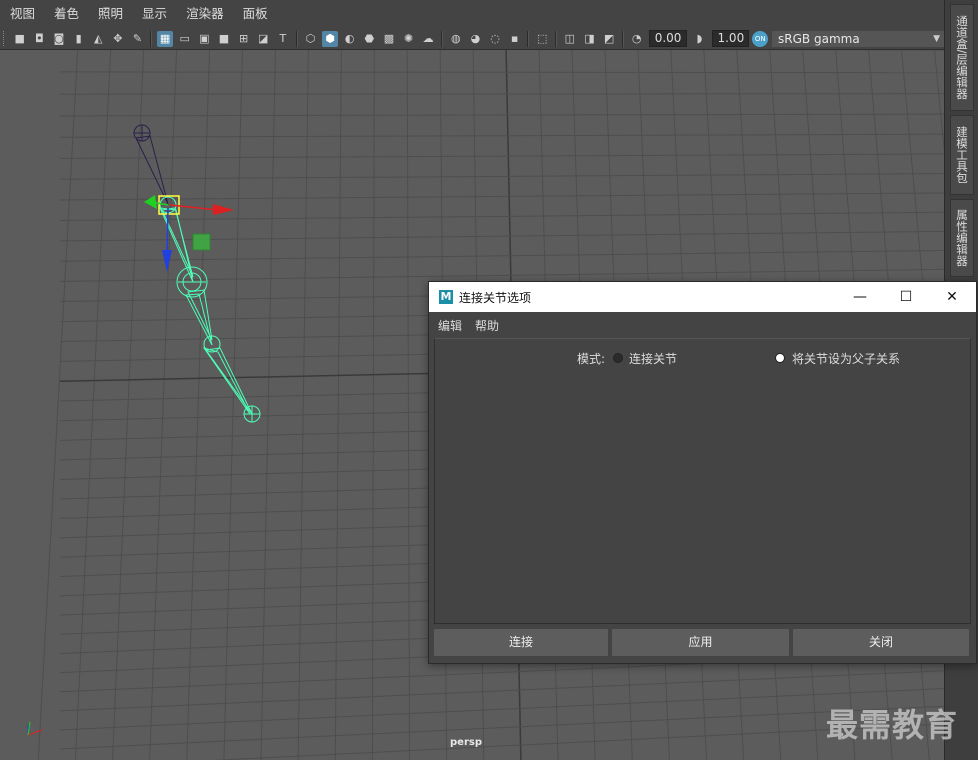 Image resolution: width=978 pixels, height=760 pixels. I want to click on tab-attribute-editor: 属性编辑器, so click(962, 238).